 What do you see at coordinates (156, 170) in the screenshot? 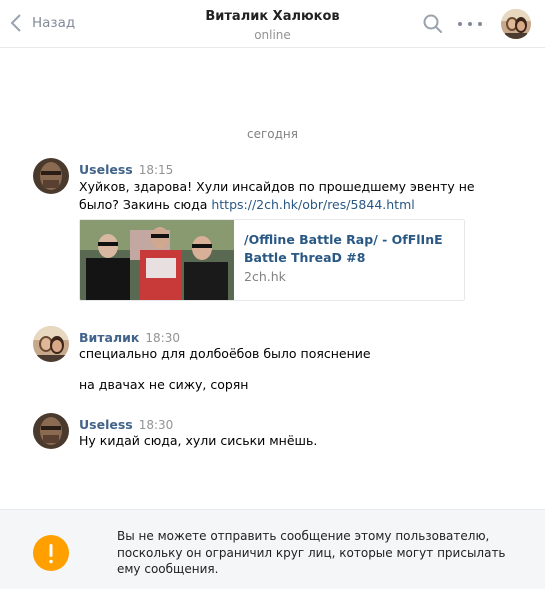
I see `message-time: 18:15` at bounding box center [156, 170].